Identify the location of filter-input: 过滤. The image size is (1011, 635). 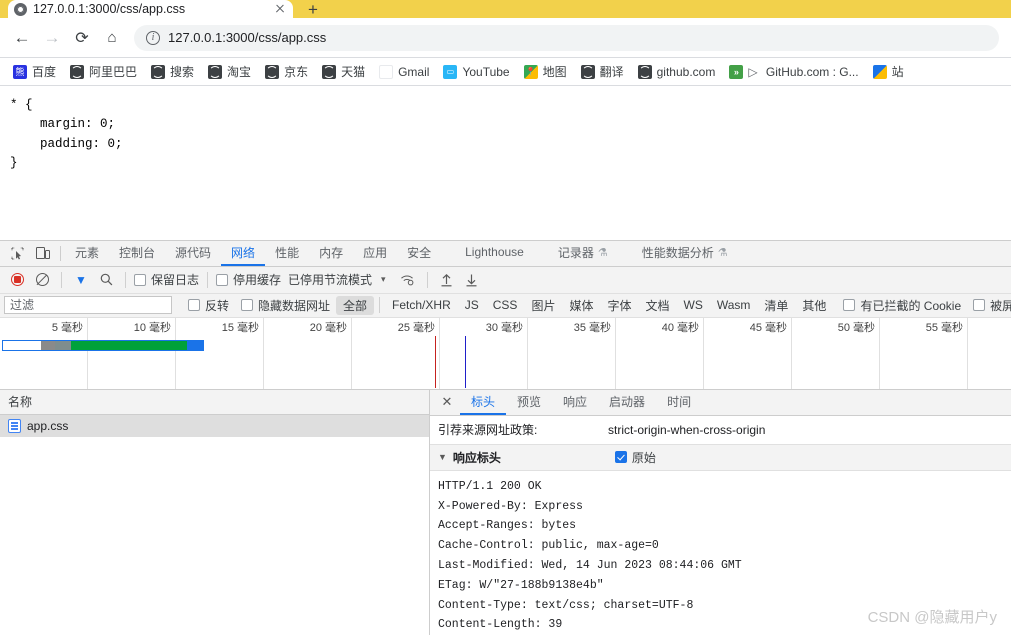
(88, 305).